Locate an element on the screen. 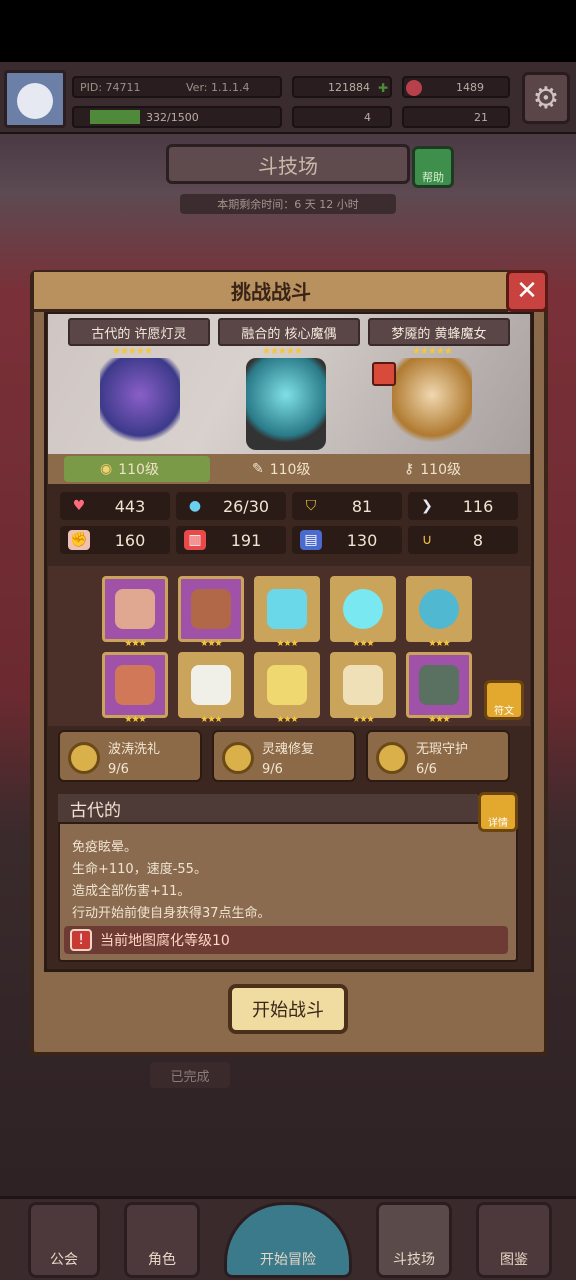  help-button: 帮助 is located at coordinates (433, 167).